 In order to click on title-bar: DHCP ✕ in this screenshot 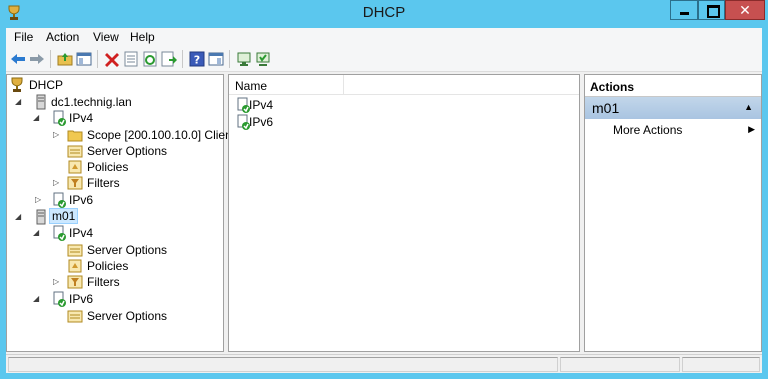, I will do `click(384, 14)`.